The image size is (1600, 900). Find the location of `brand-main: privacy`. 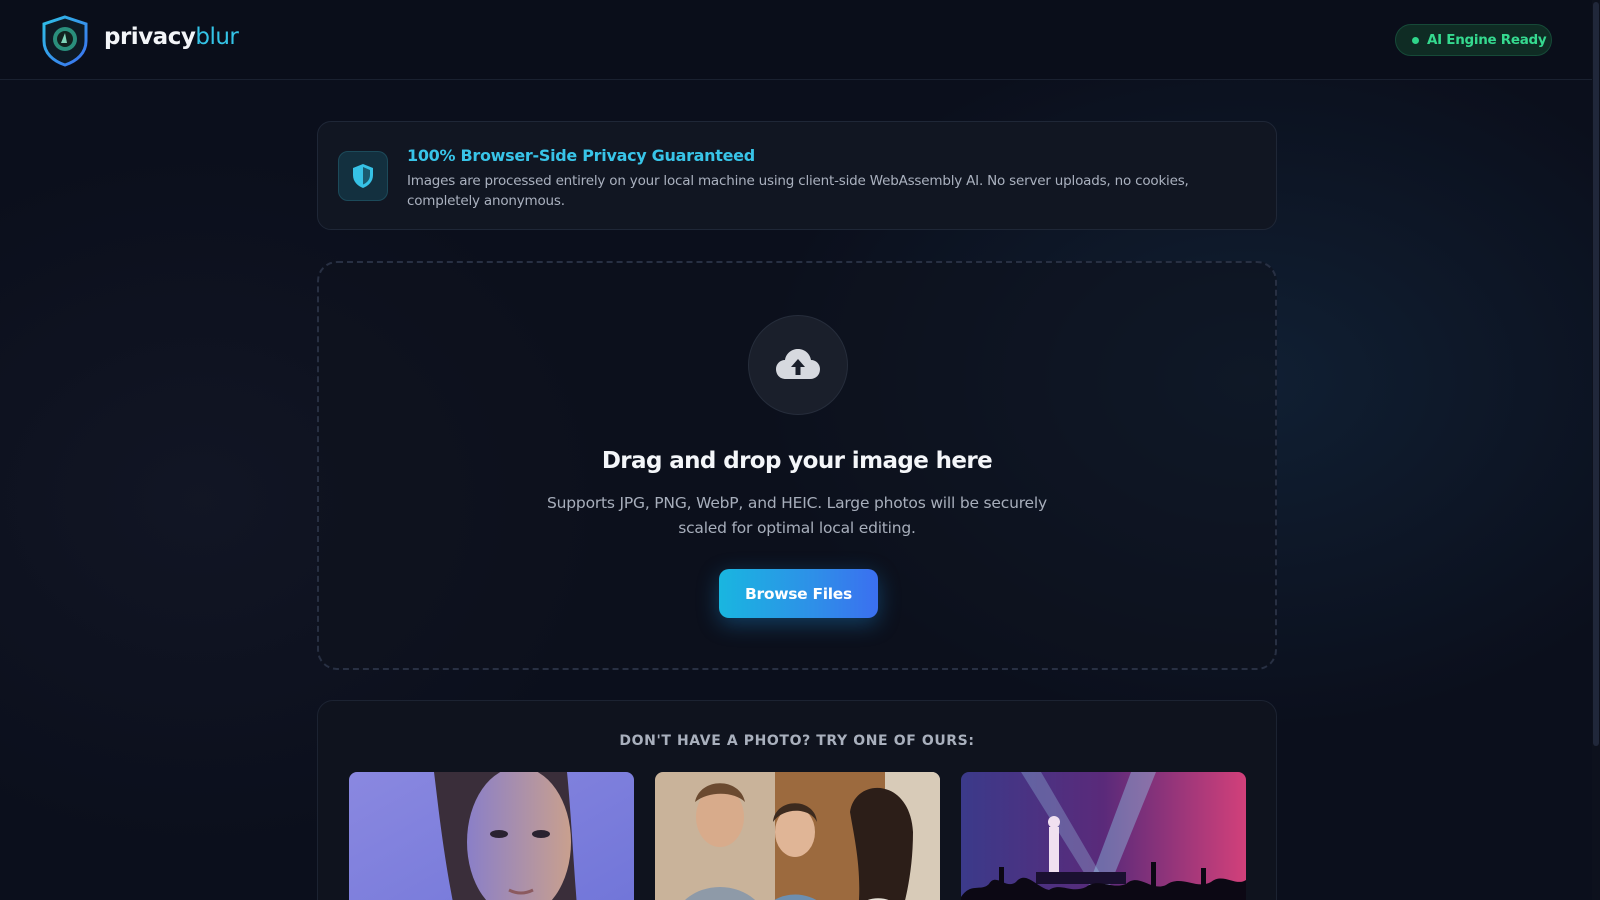

brand-main: privacy is located at coordinates (150, 37).